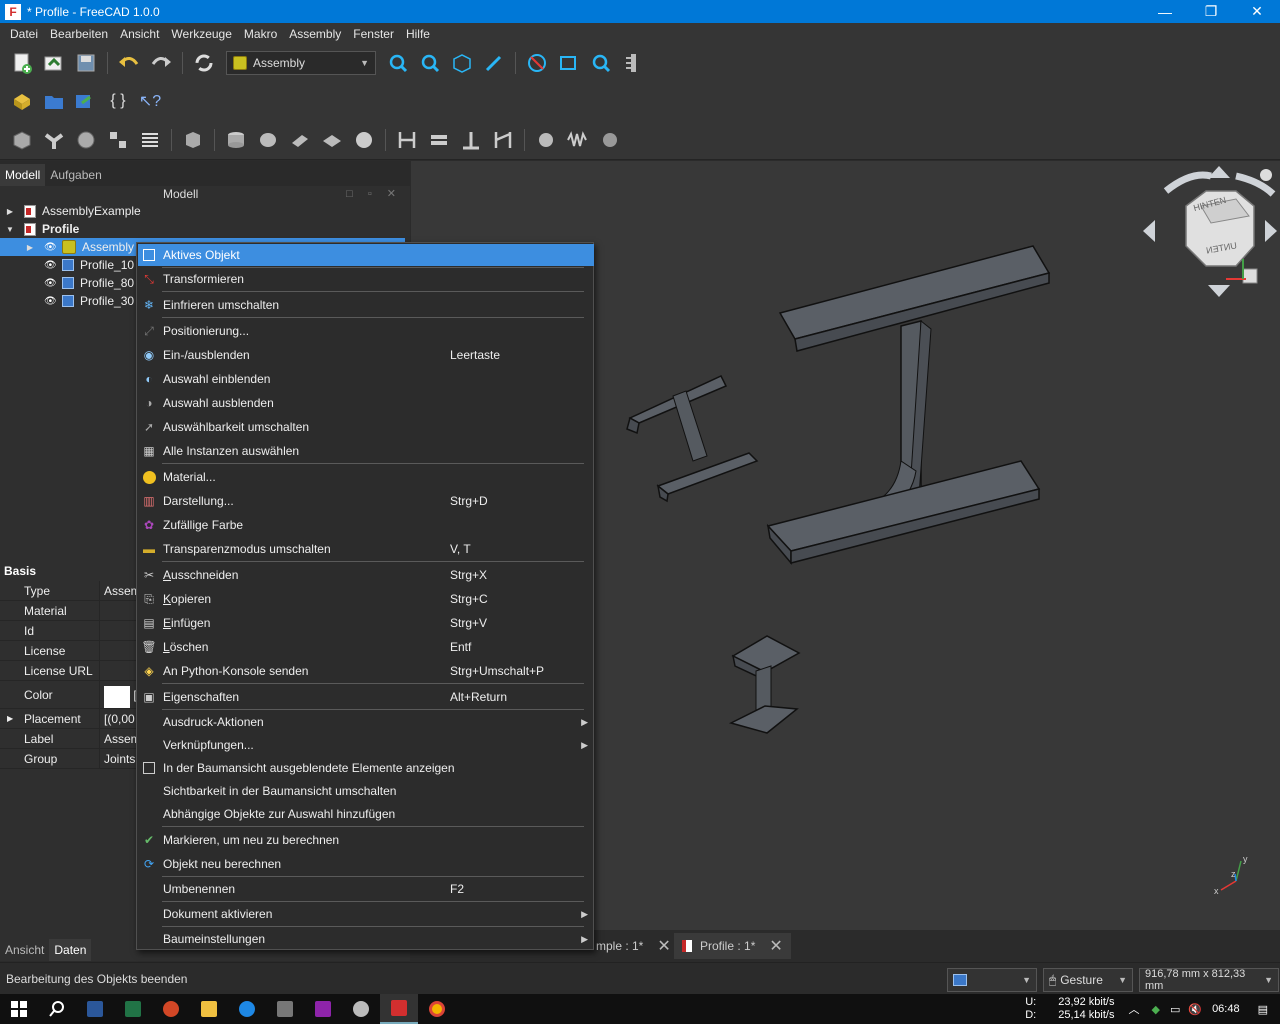 The width and height of the screenshot is (1280, 1024). What do you see at coordinates (366, 840) in the screenshot?
I see `menu-item-markieren-neu-berechnen: ✔ Markieren, um neu zu berechnen` at bounding box center [366, 840].